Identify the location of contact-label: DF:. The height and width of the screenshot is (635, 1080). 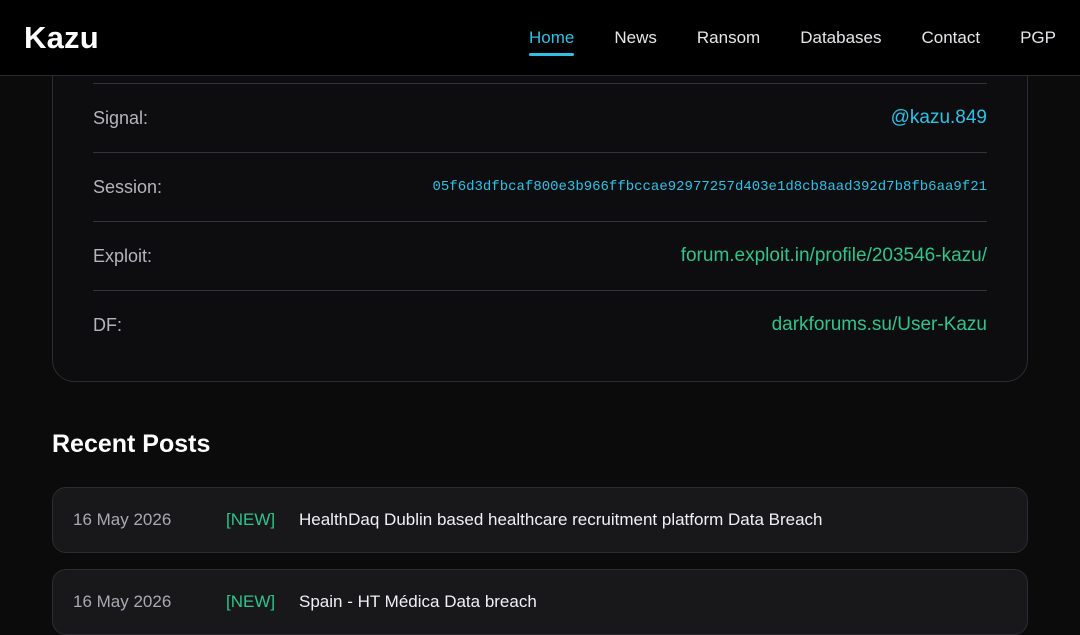
(107, 324).